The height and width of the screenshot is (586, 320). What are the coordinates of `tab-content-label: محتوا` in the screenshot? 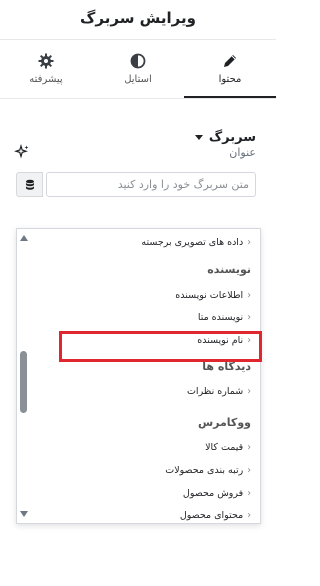 It's located at (230, 79).